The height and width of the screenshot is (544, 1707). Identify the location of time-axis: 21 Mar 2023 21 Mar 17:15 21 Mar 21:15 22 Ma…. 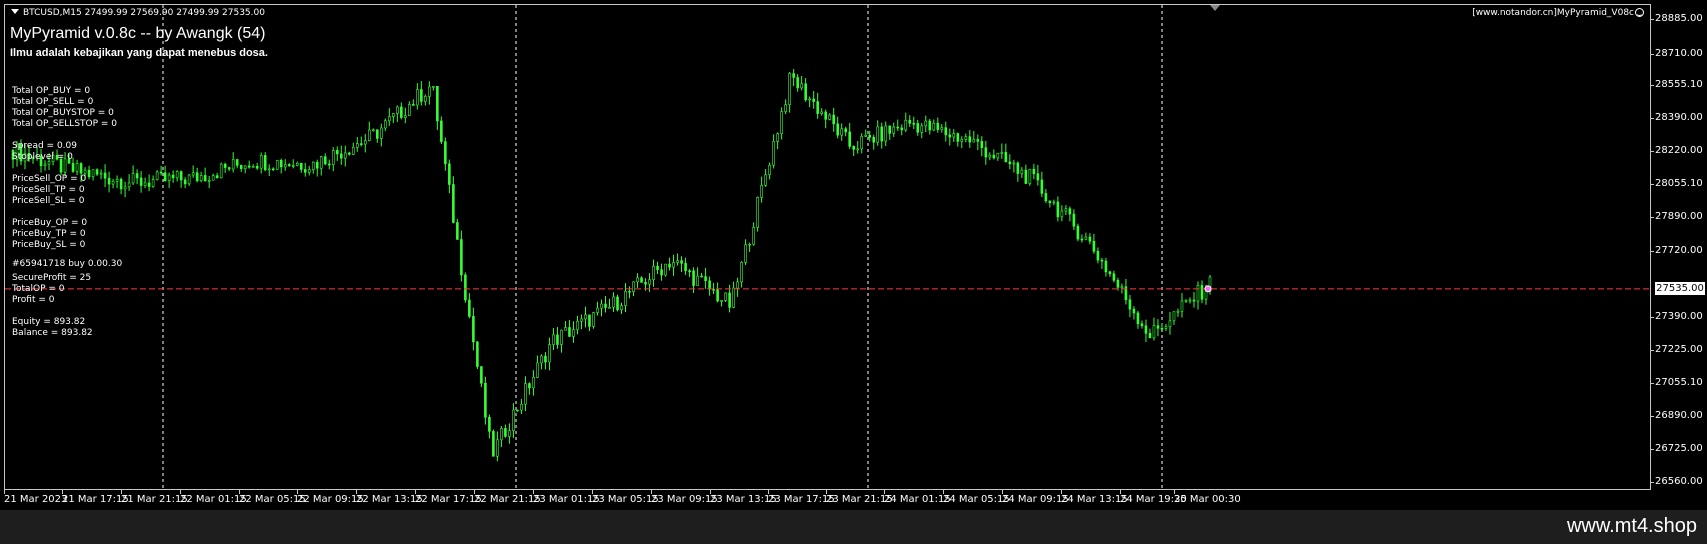
(827, 499).